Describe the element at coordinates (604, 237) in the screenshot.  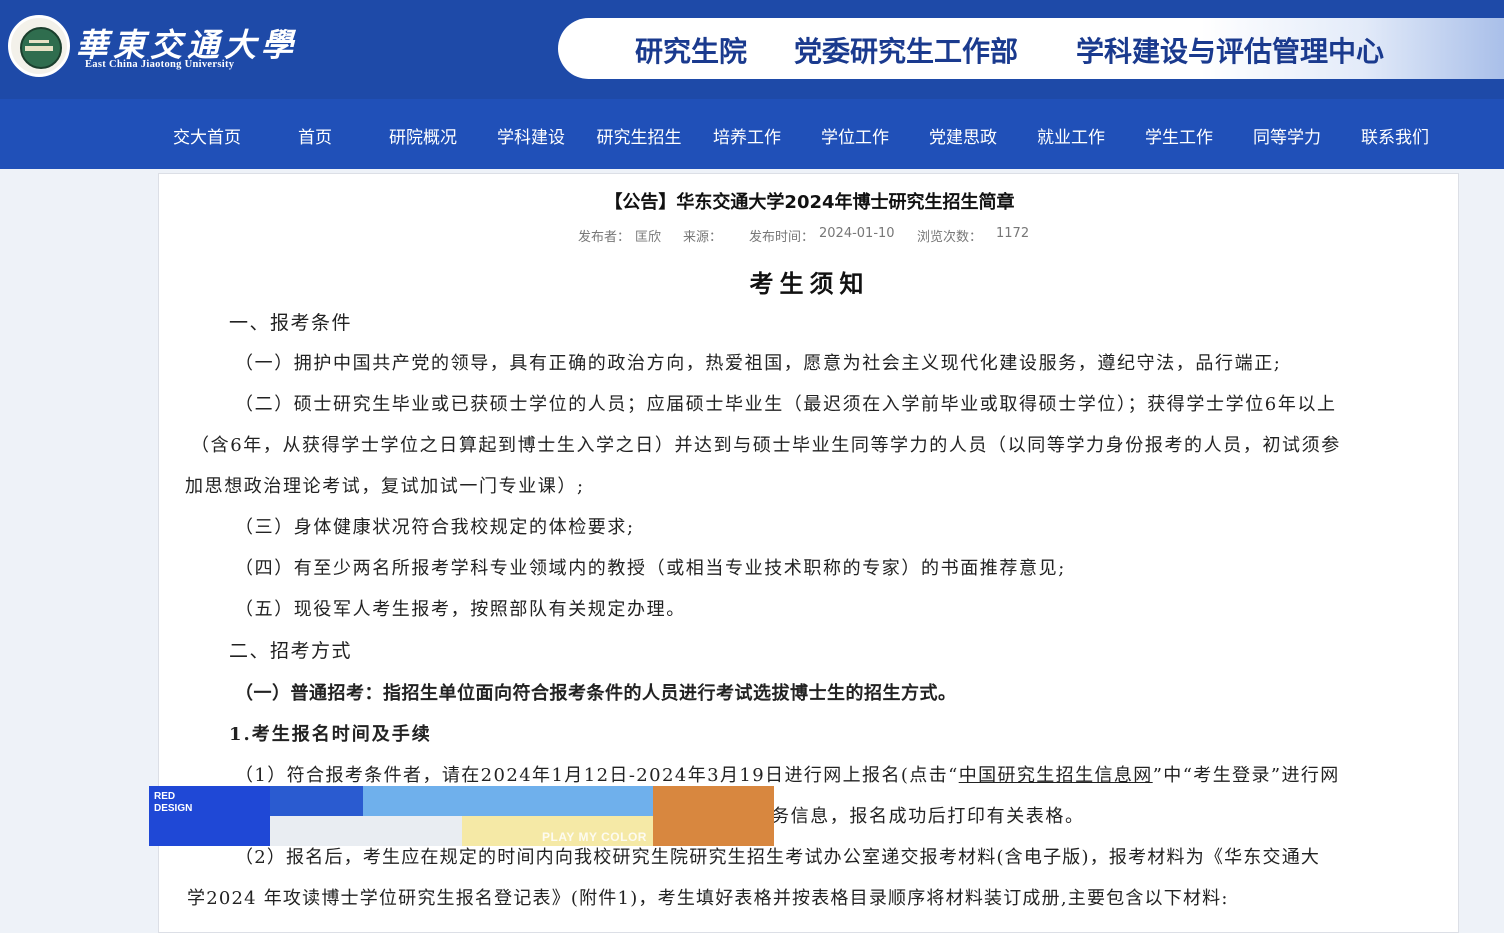
I see `meta-publisher-label: 发布者：` at that location.